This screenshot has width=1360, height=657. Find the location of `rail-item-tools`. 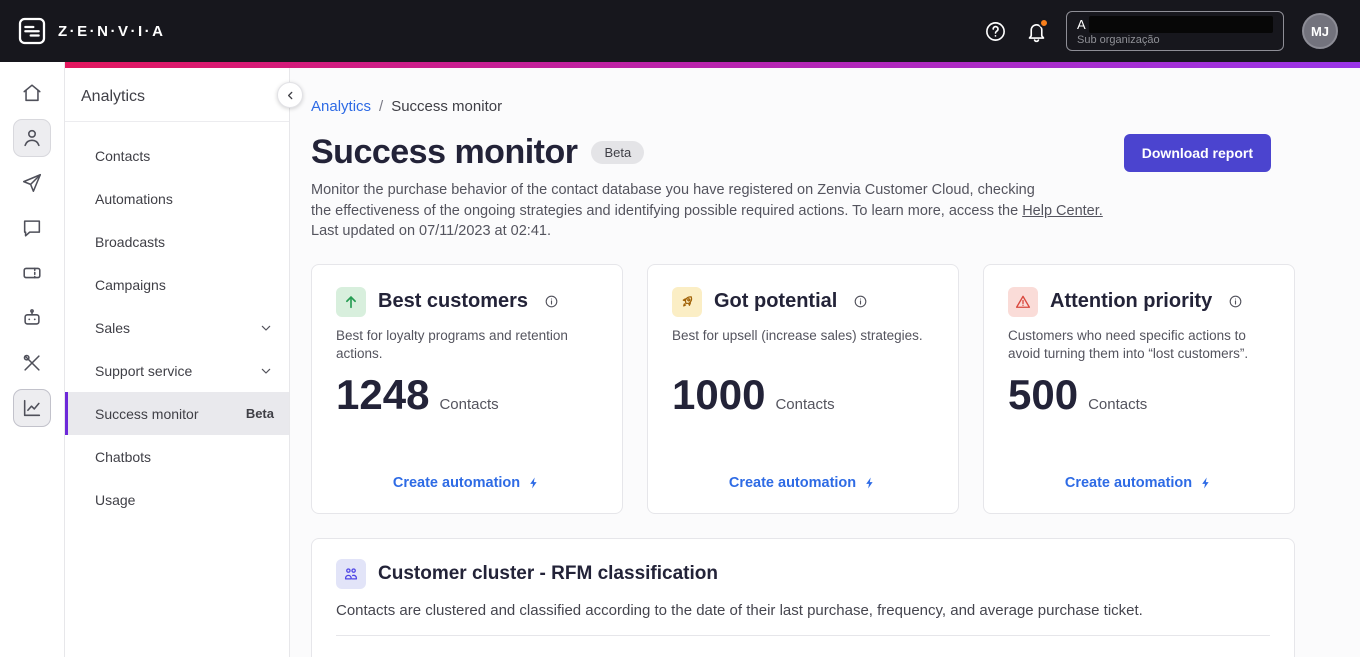

rail-item-tools is located at coordinates (32, 363).